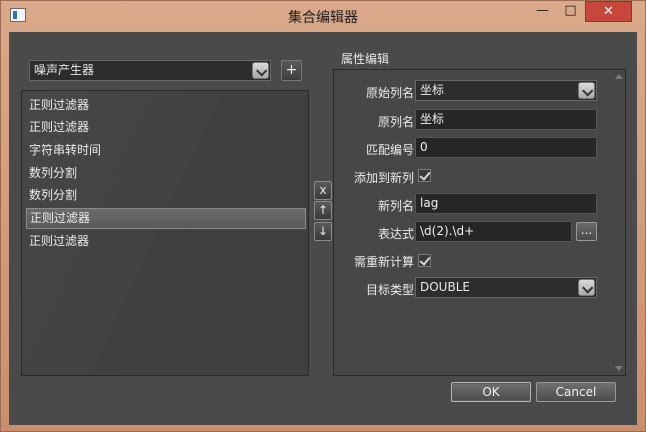 This screenshot has width=646, height=432. Describe the element at coordinates (323, 210) in the screenshot. I see `move-up-button: ↑` at that location.